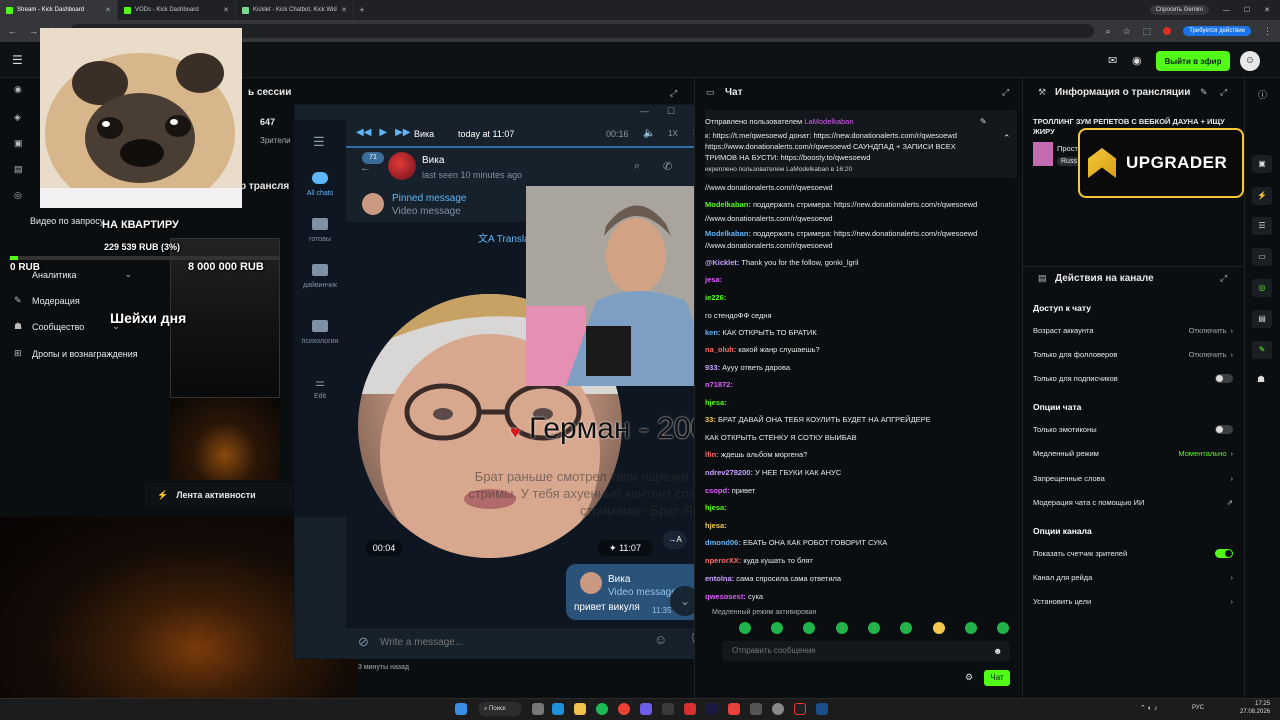  What do you see at coordinates (1133, 478) in the screenshot?
I see `banned-words-row: Запрещенные слова ›` at bounding box center [1133, 478].